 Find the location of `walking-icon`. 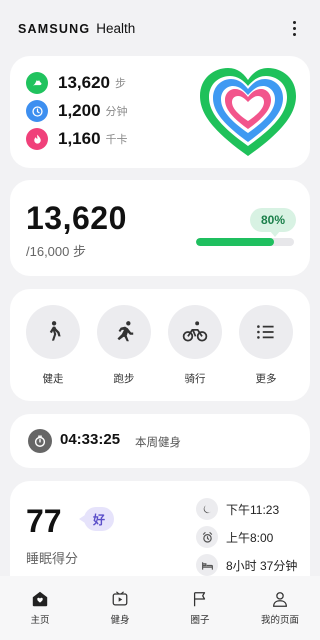

walking-icon is located at coordinates (55, 331).